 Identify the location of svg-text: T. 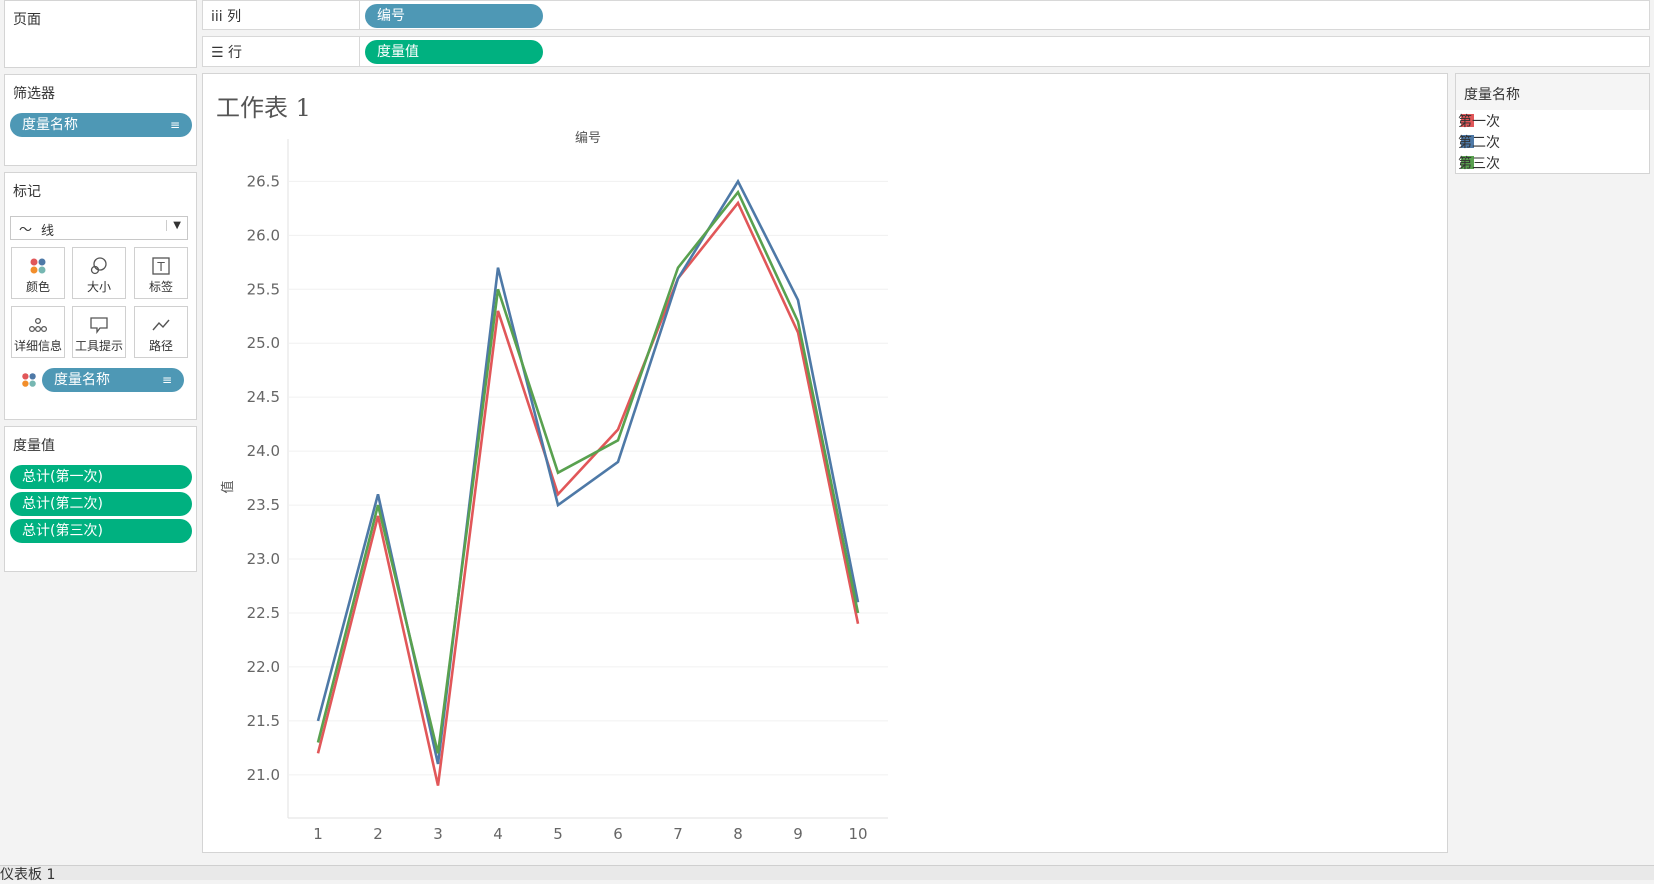
(160, 267).